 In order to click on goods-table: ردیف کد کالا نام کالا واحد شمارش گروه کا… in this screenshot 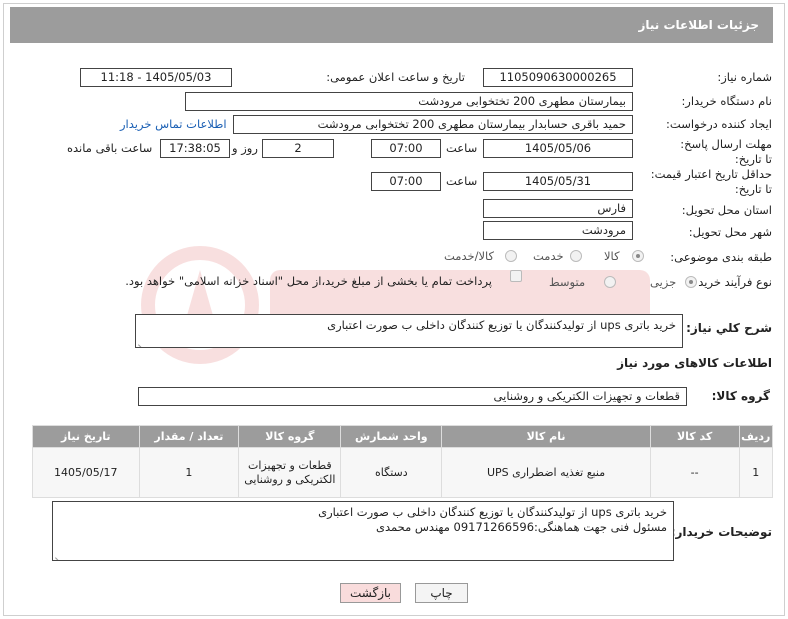, I will do `click(402, 461)`.